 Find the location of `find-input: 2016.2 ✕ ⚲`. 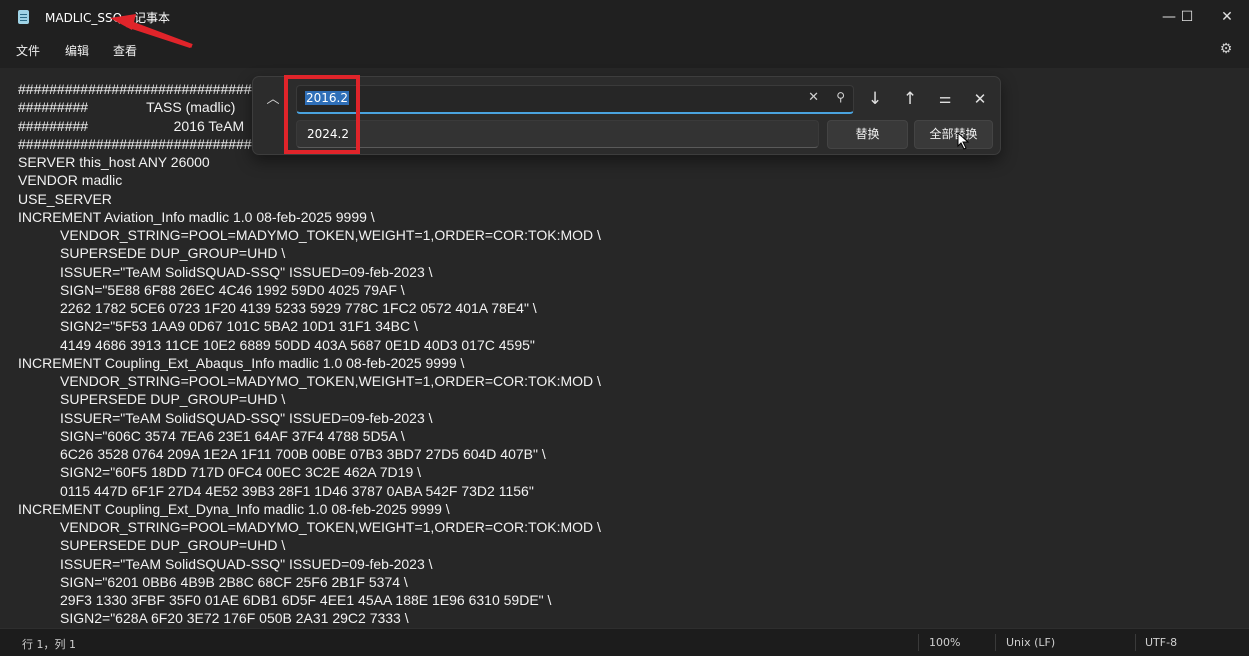

find-input: 2016.2 ✕ ⚲ is located at coordinates (575, 99).